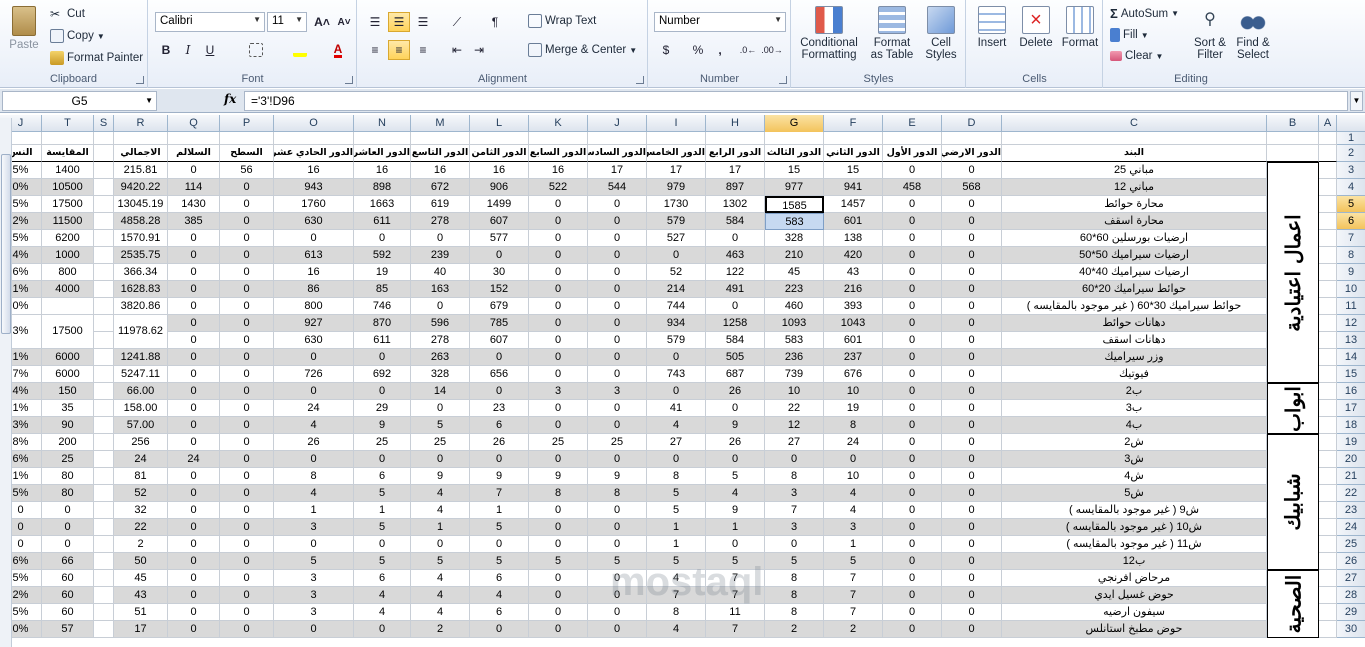 The height and width of the screenshot is (647, 1365). Describe the element at coordinates (676, 442) in the screenshot. I see `table-cell: 27` at that location.